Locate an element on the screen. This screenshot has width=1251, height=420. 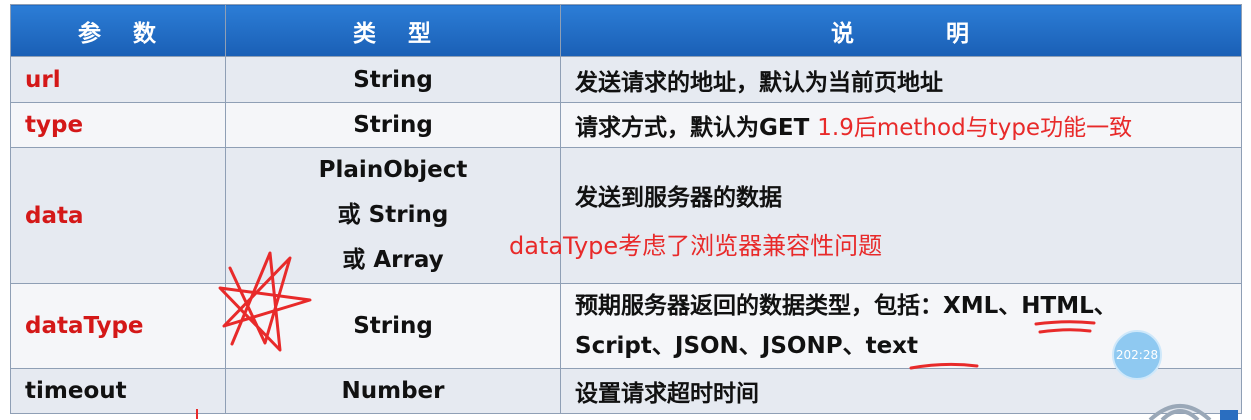
table-row: url String 发送请求的地址，默认为当前页地址 is located at coordinates (626, 79).